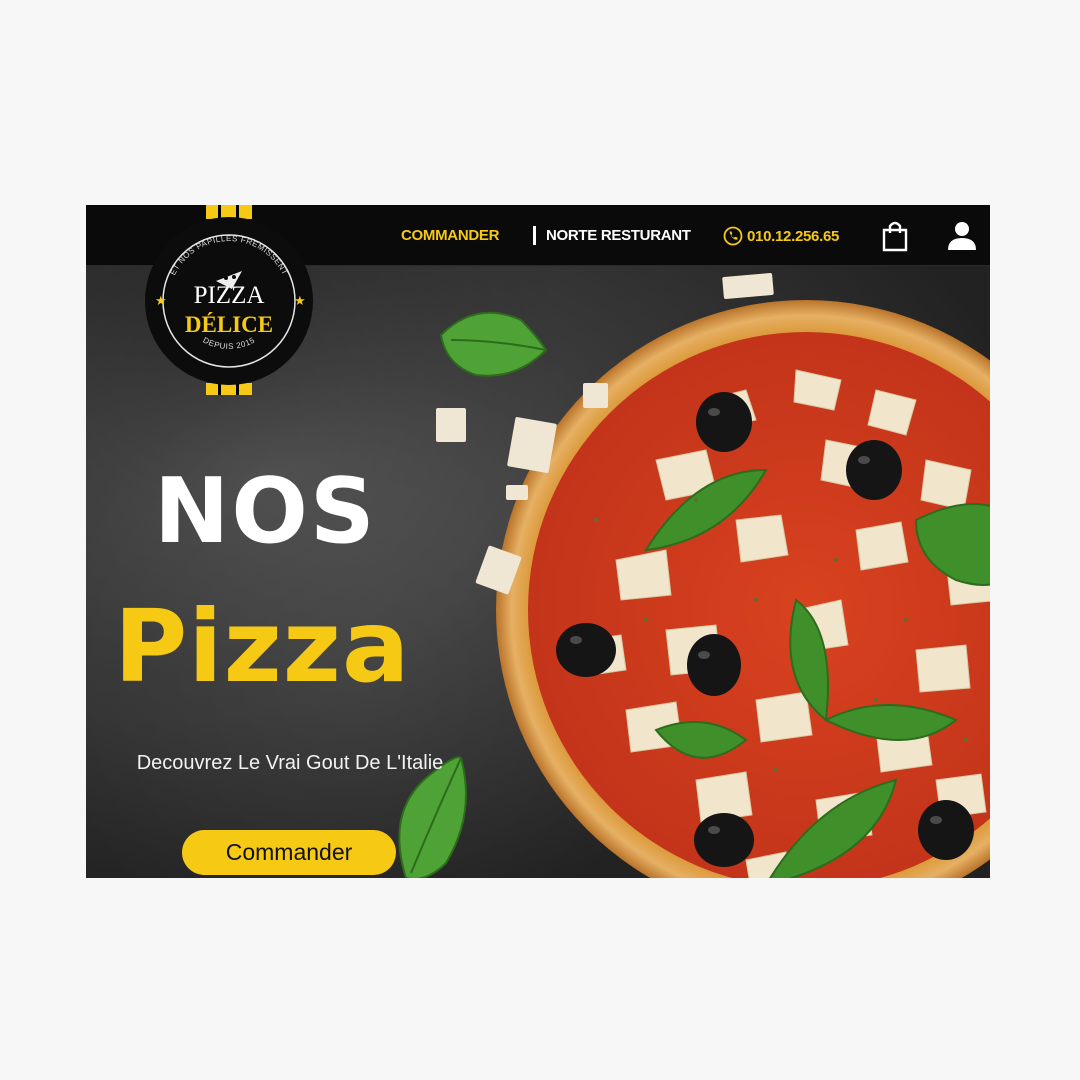 The width and height of the screenshot is (1080, 1080). Describe the element at coordinates (262, 646) in the screenshot. I see `hero-title-pizza: Pizza` at that location.